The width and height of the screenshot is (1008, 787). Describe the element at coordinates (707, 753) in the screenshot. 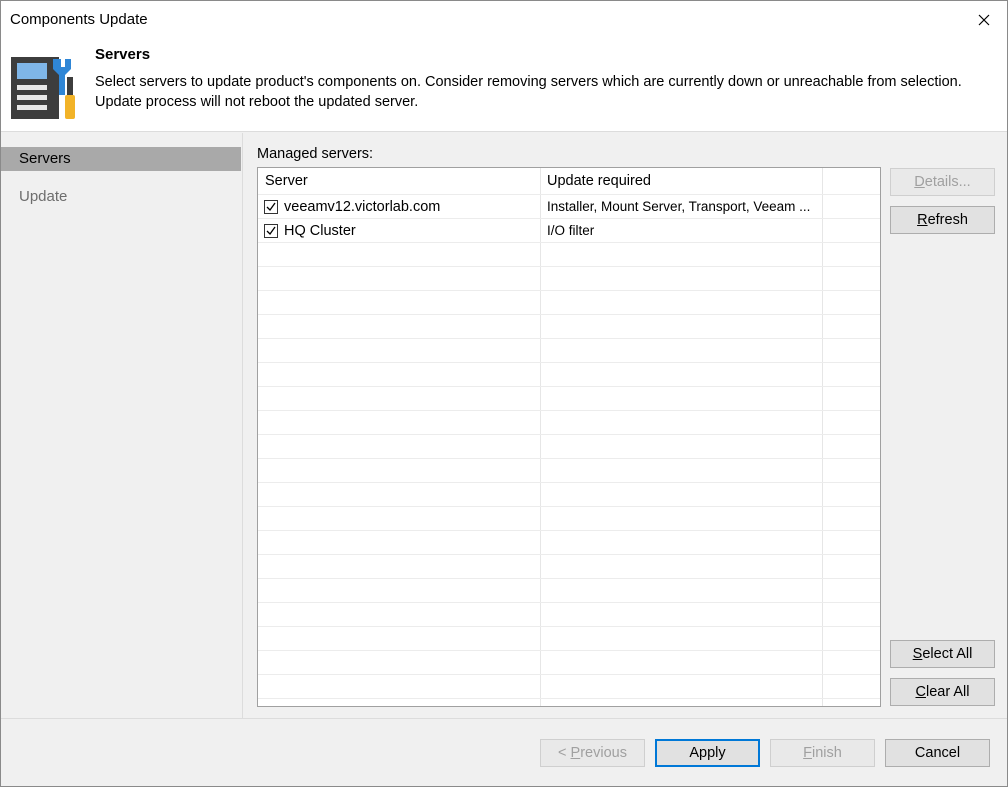

I see `apply-button: Apply` at that location.